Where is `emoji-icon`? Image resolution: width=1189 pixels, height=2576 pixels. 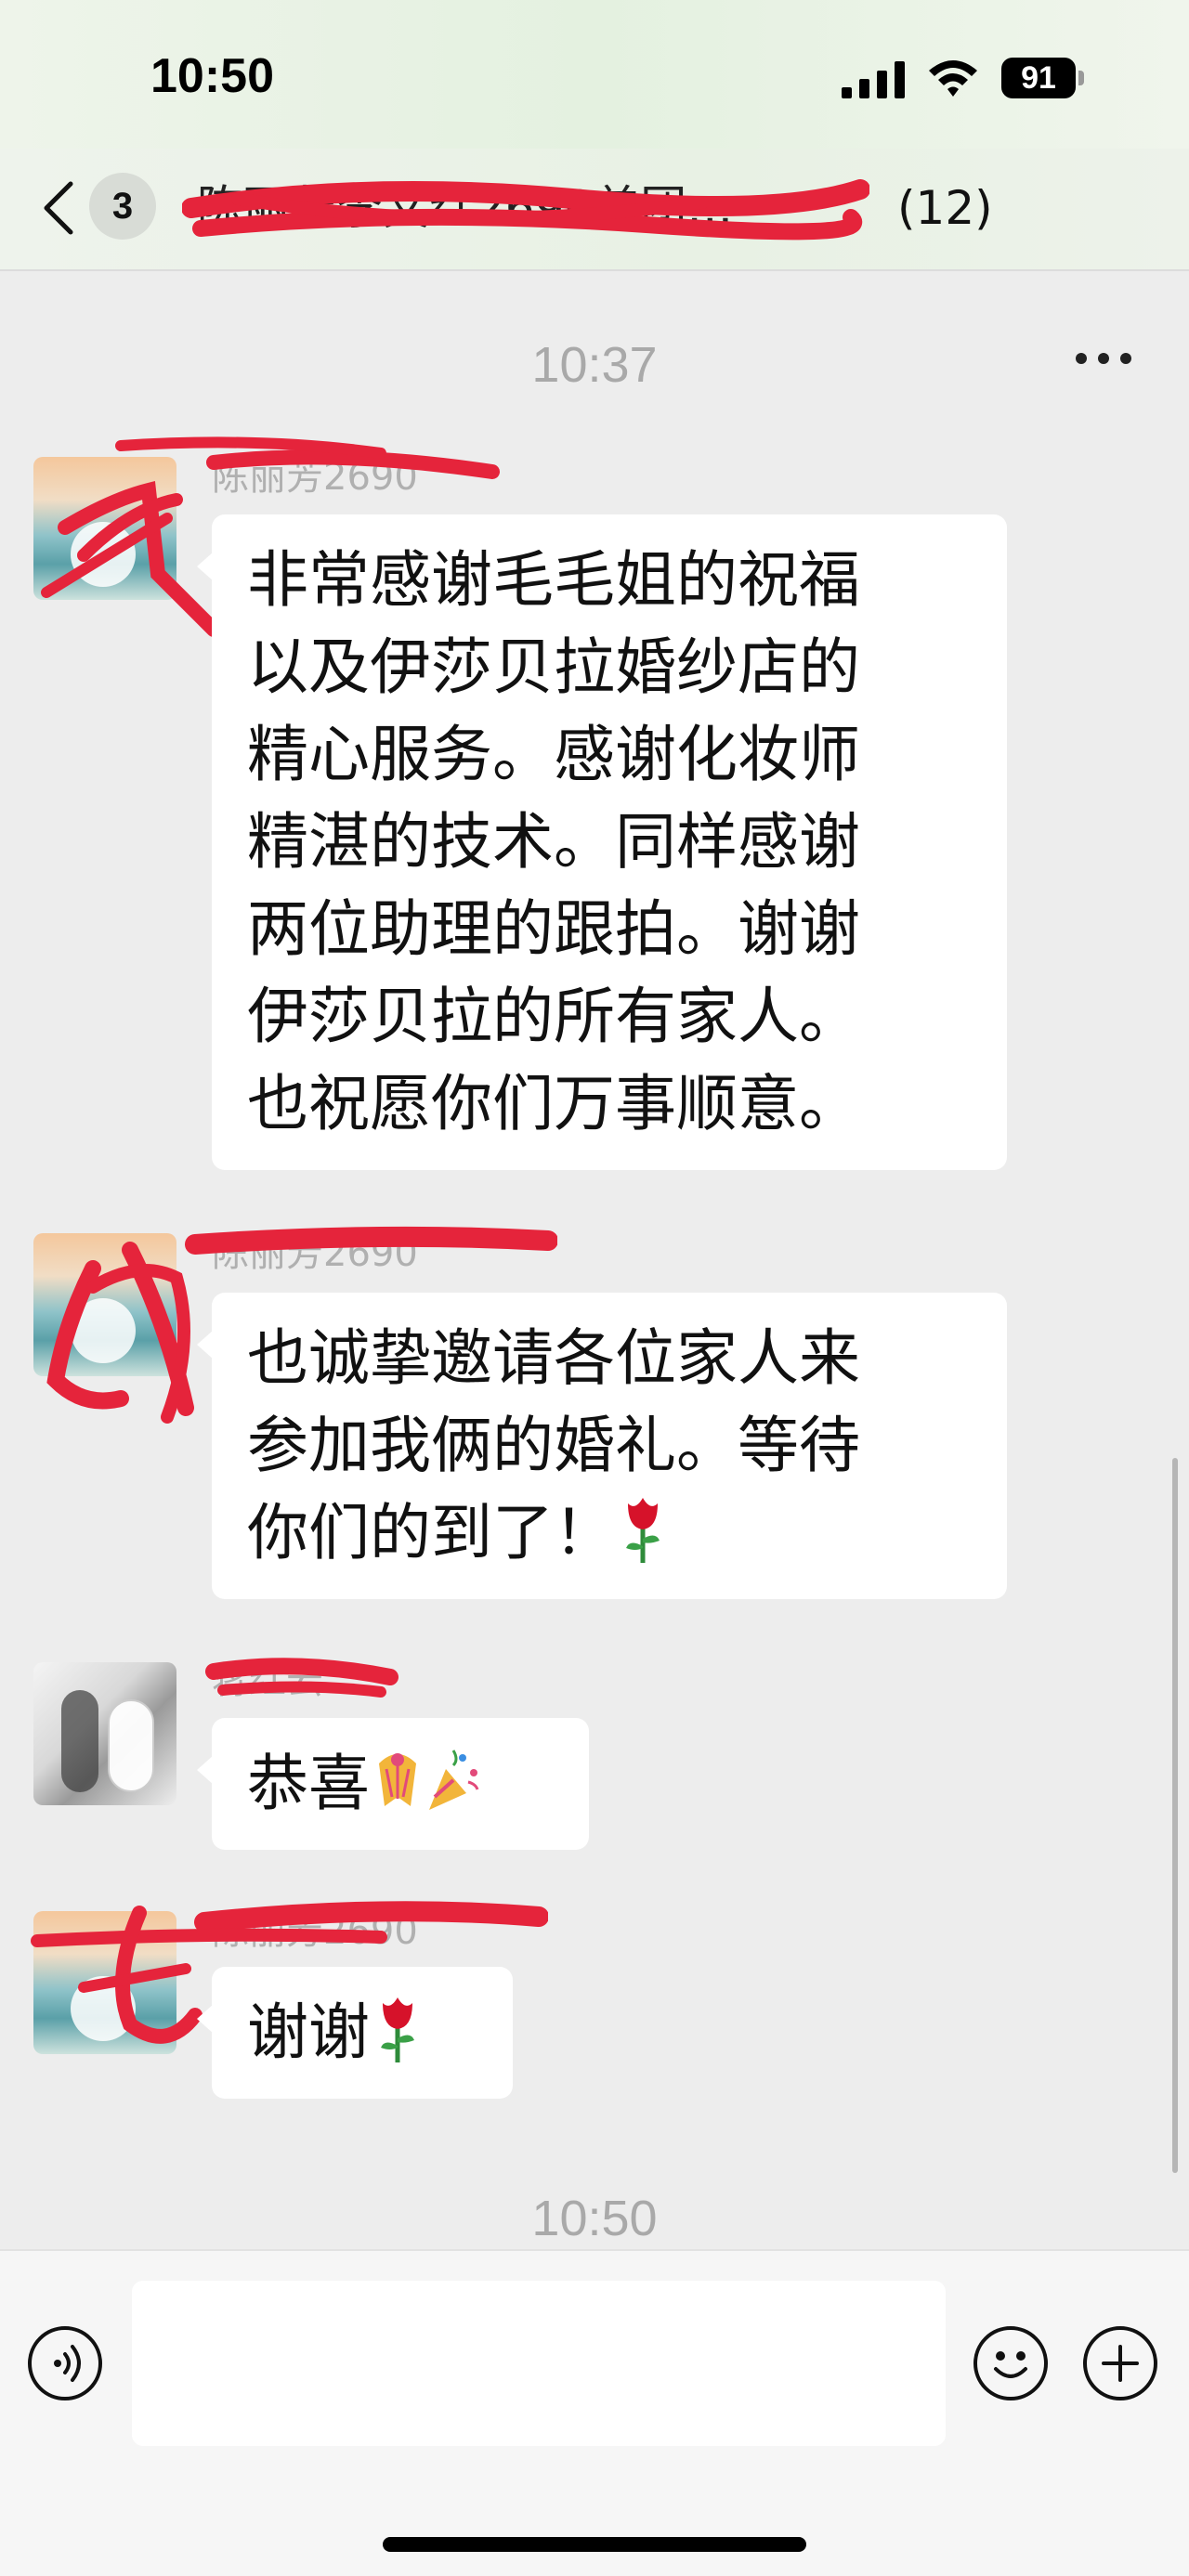 emoji-icon is located at coordinates (1010, 2364).